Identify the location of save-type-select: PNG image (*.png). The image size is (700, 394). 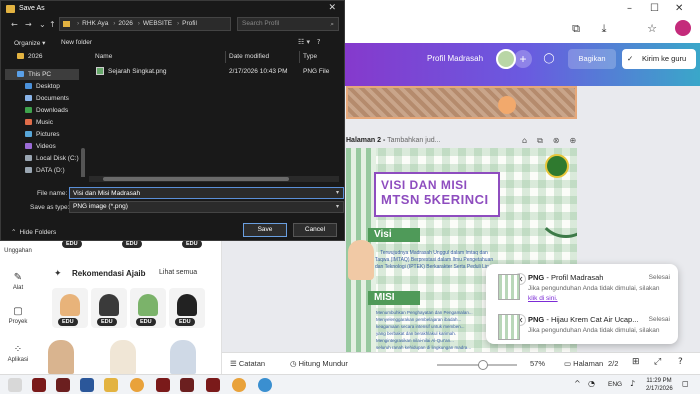
(206, 207).